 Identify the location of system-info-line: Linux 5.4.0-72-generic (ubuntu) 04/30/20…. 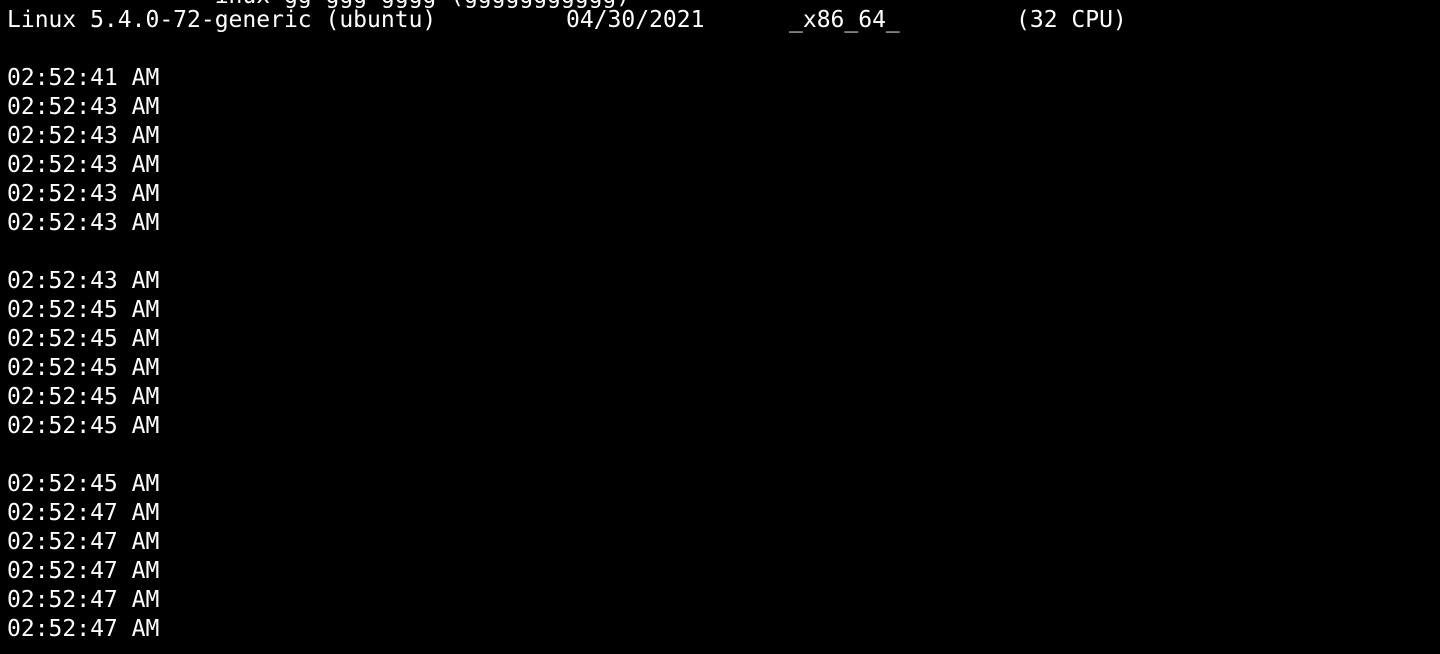
(567, 20).